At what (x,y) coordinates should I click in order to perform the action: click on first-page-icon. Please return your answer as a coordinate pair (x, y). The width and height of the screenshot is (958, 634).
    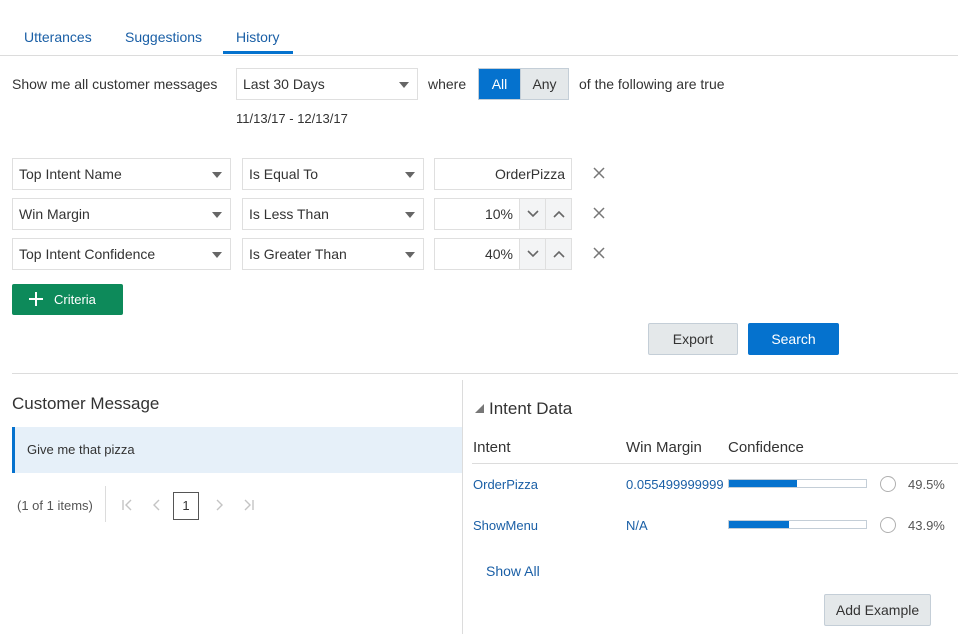
    Looking at the image, I should click on (127, 505).